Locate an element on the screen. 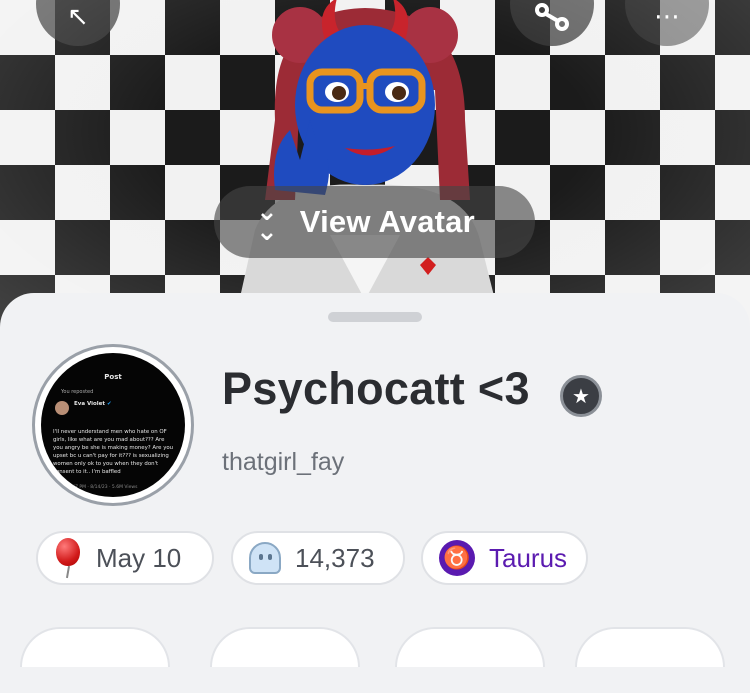 This screenshot has height=693, width=750. back-arrow-icon: ↖ is located at coordinates (78, 17).